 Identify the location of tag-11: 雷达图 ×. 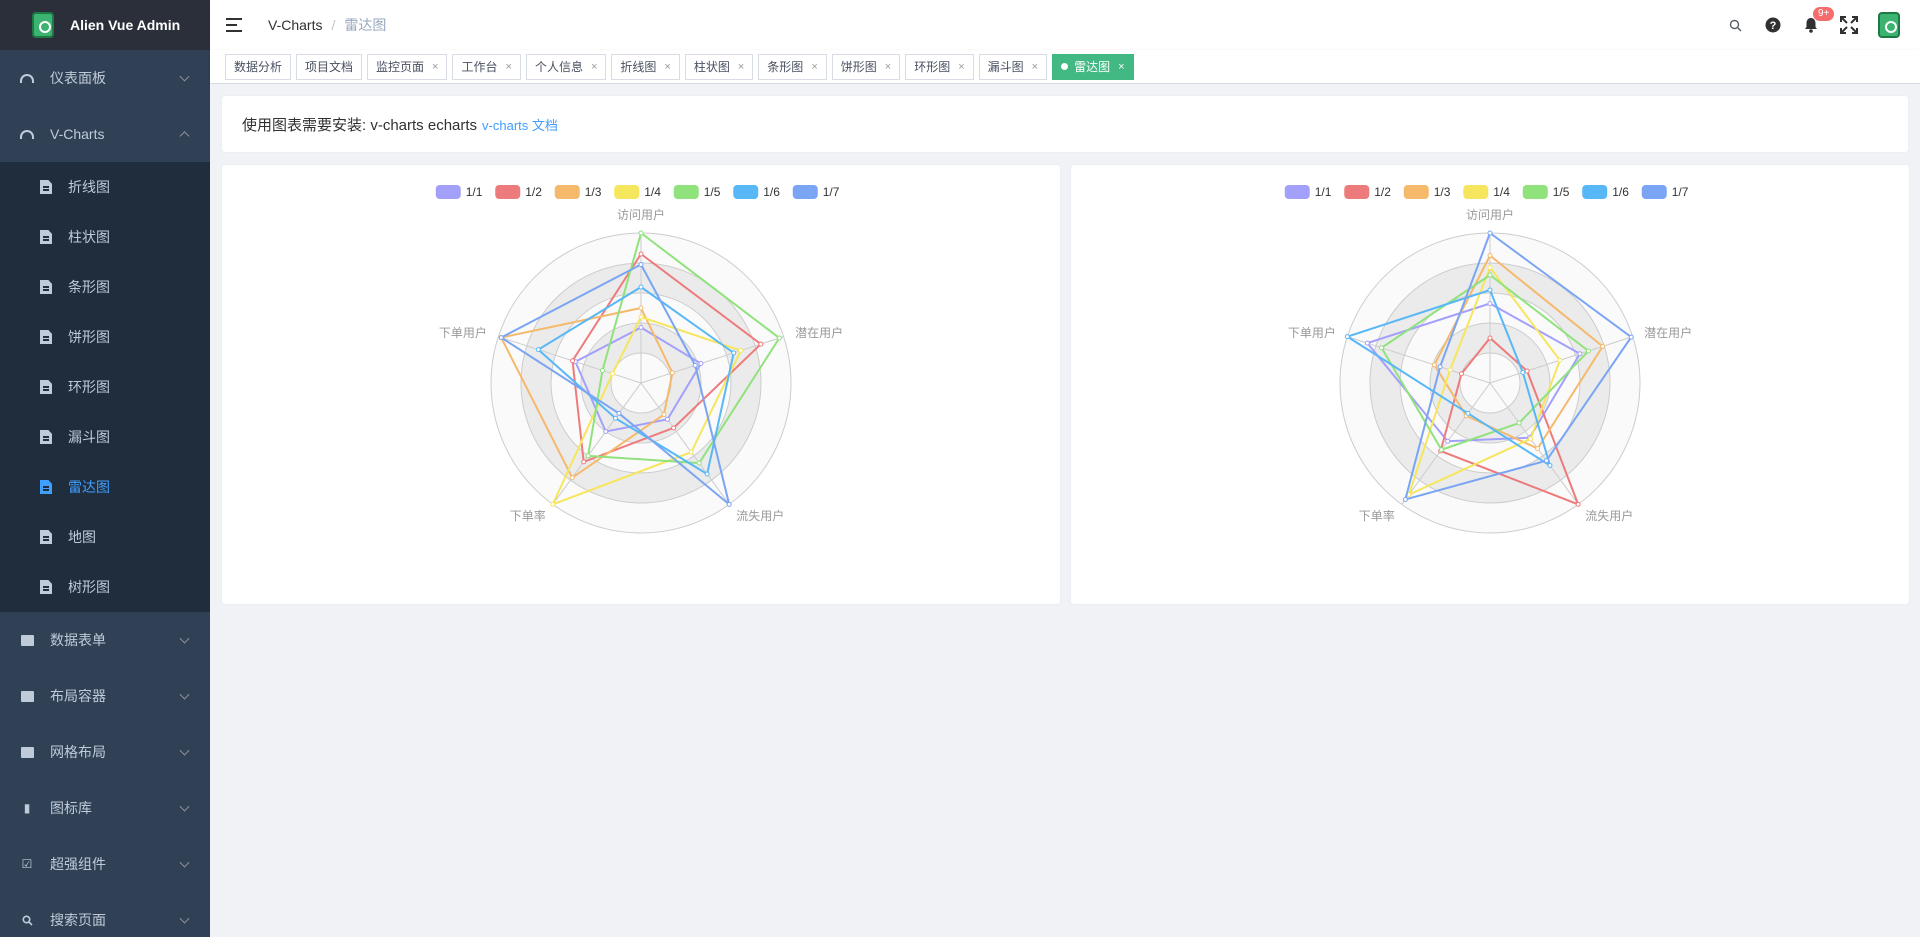
(1093, 66).